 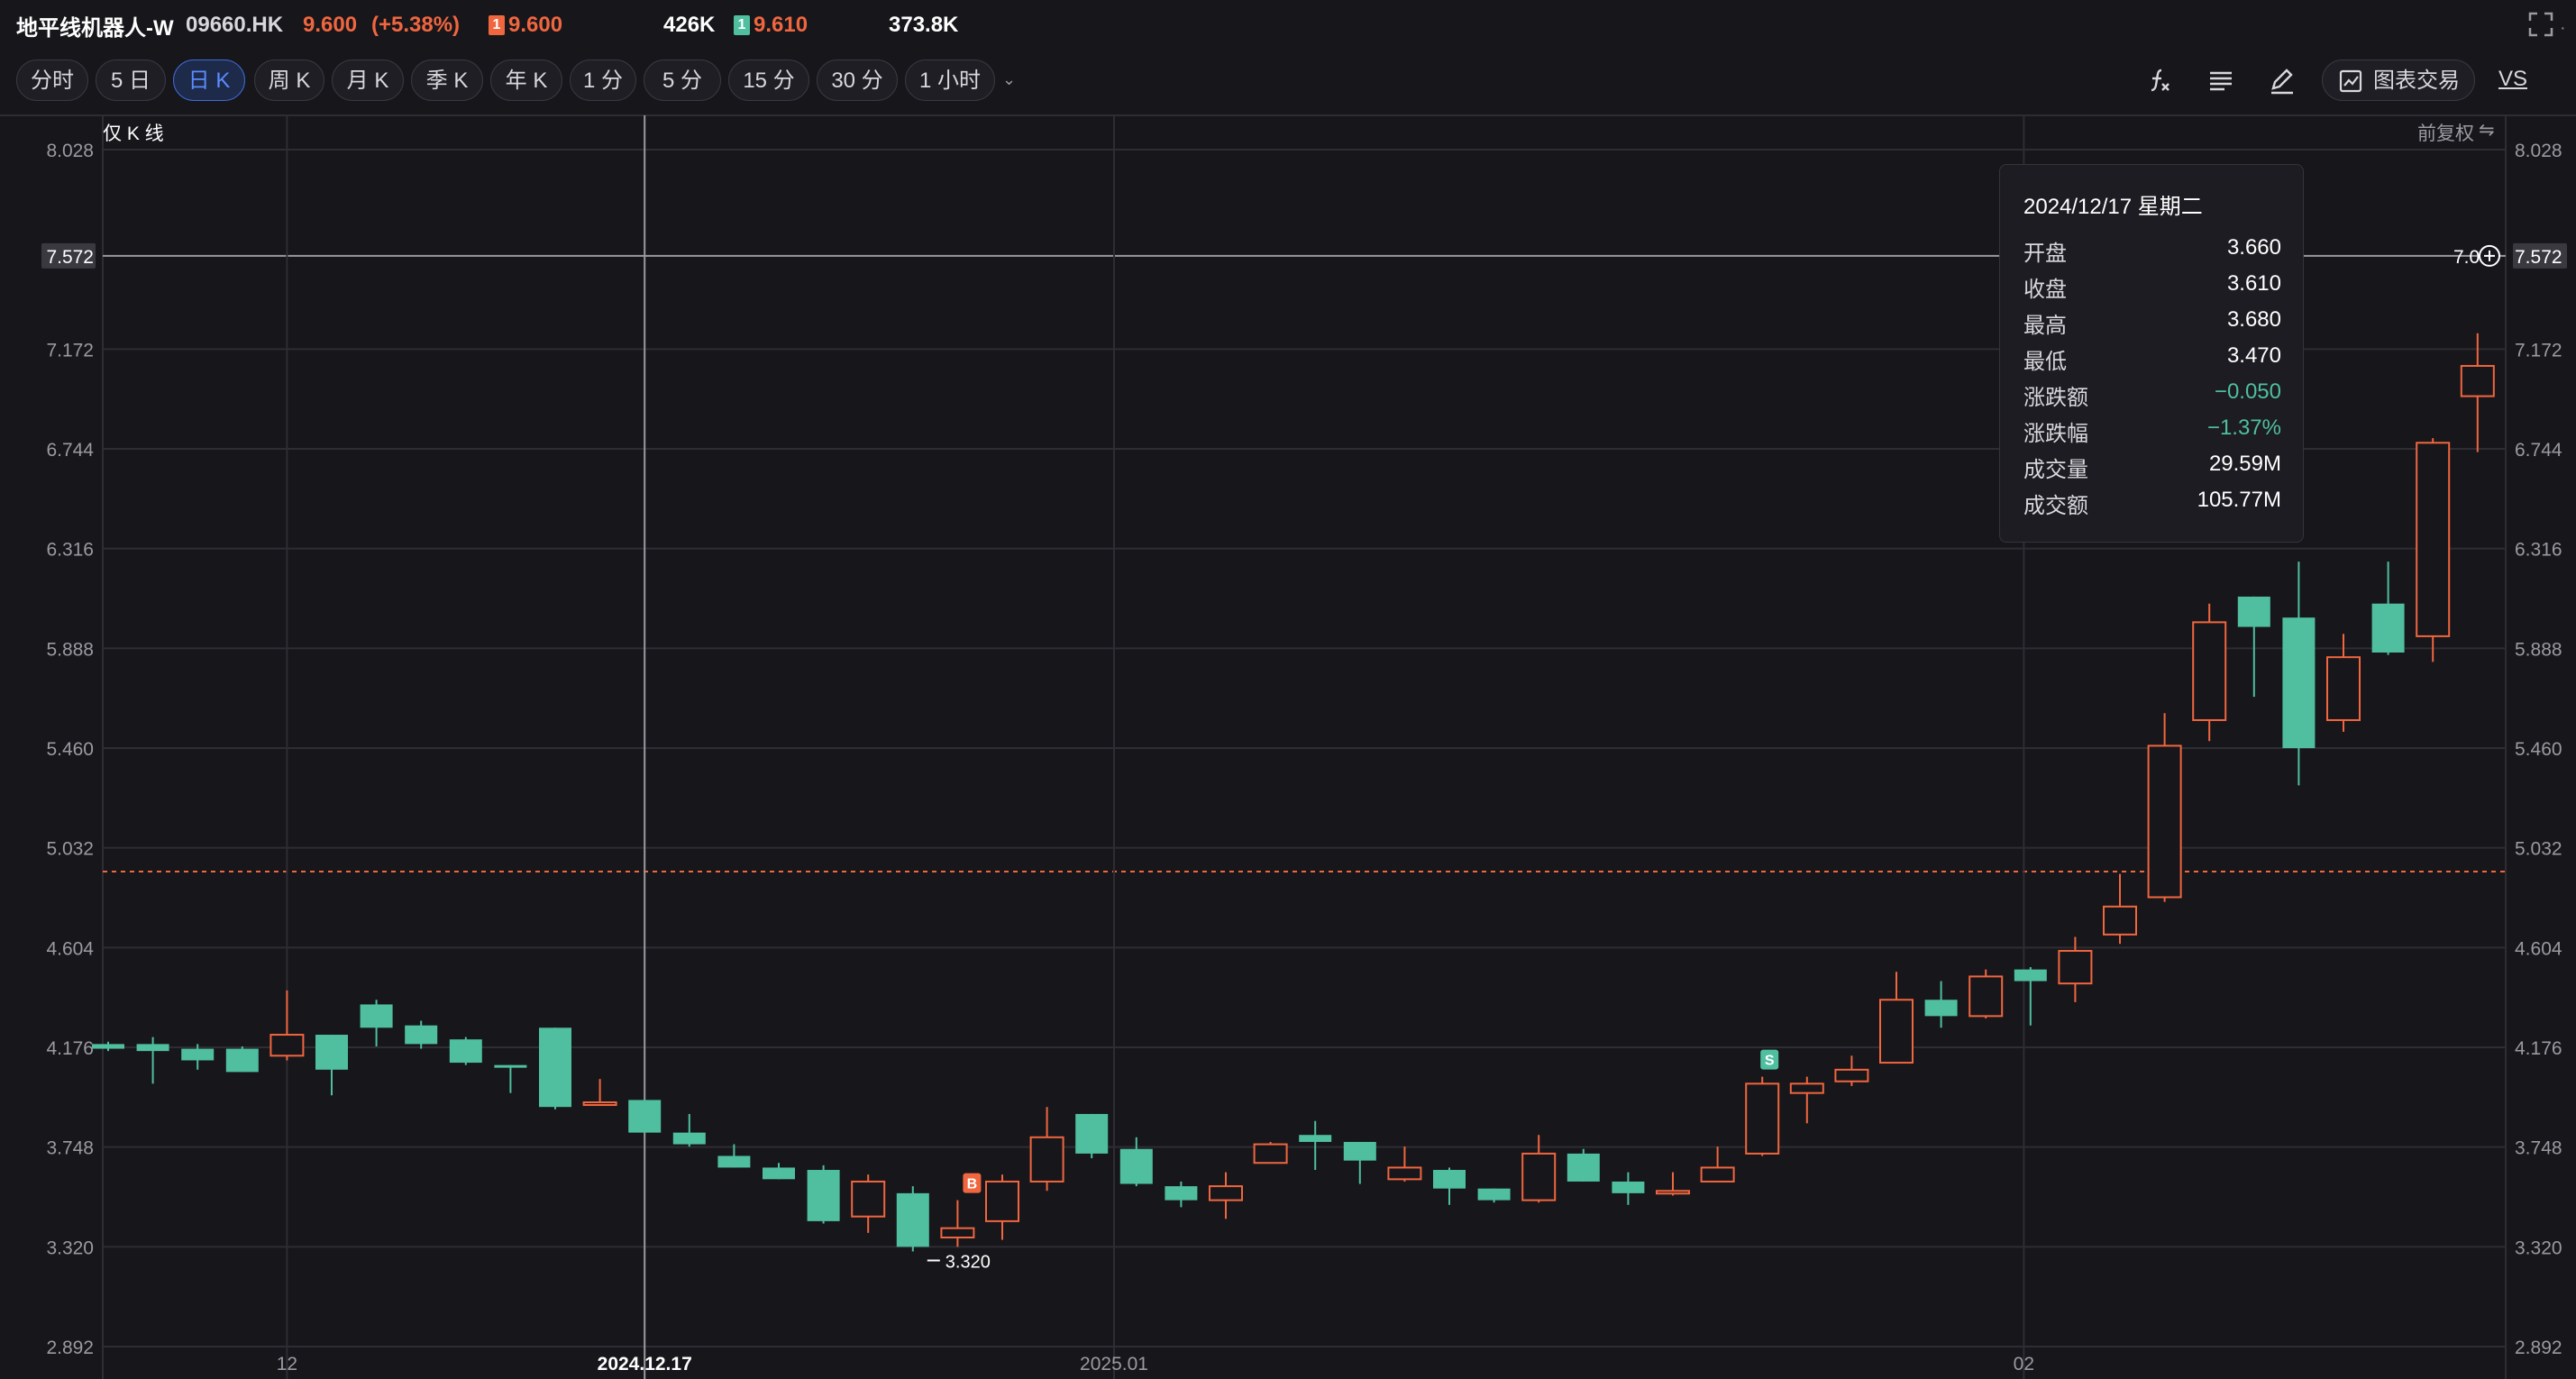 I want to click on tooltip-row-label: 开盘, so click(x=2045, y=254).